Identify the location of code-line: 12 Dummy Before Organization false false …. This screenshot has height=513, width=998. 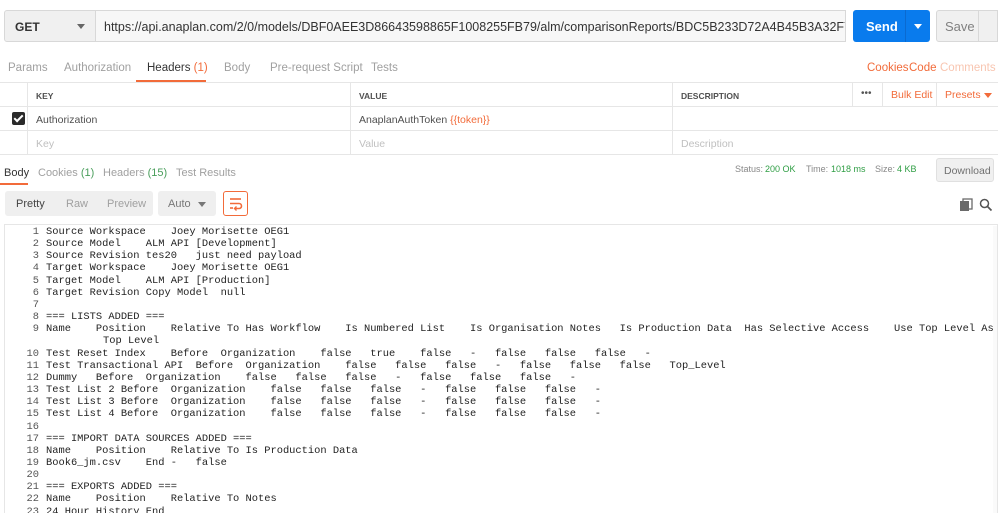
(500, 378).